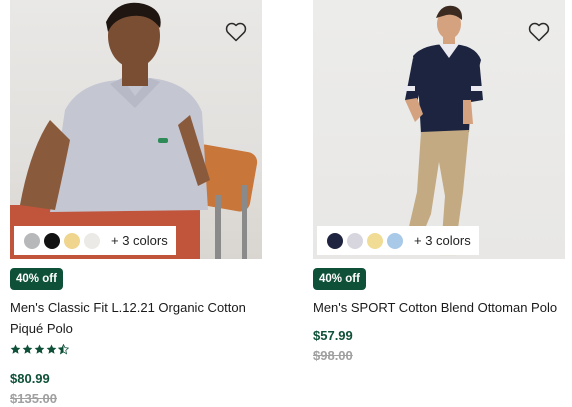 The height and width of the screenshot is (407, 572). I want to click on half-star-icon, so click(63, 349).